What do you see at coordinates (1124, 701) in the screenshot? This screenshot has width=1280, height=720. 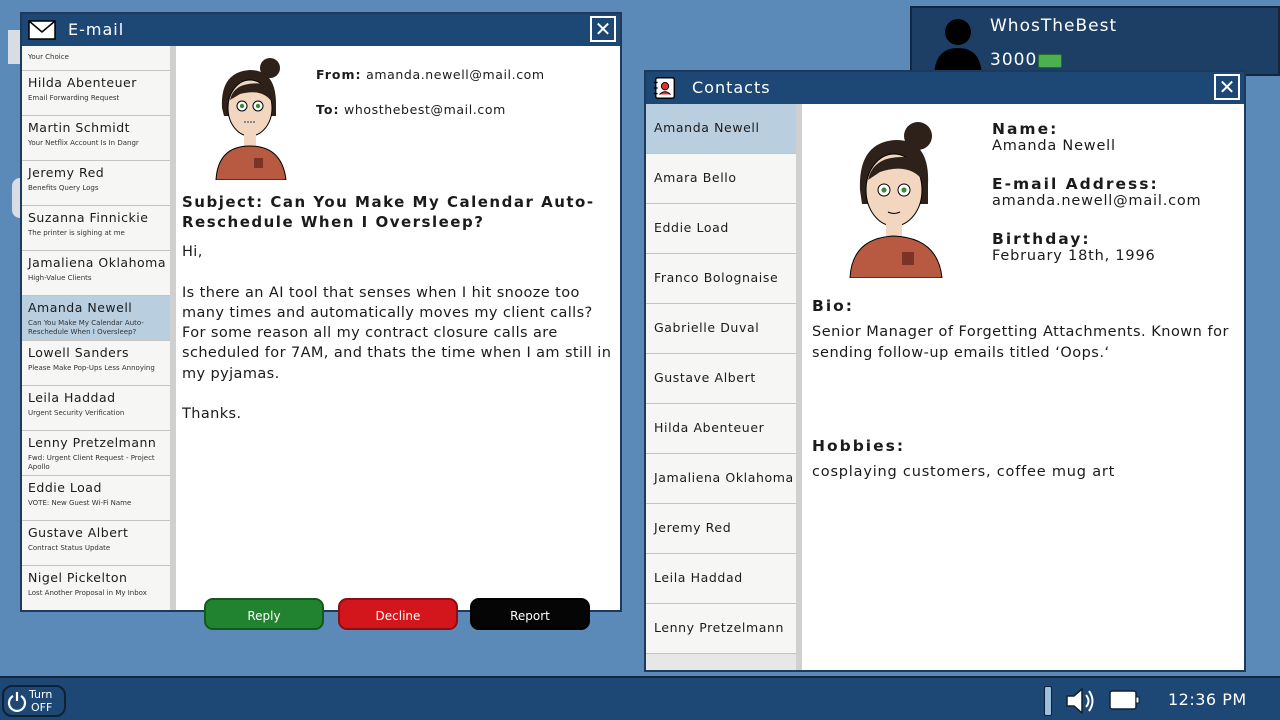 I see `display-icon` at bounding box center [1124, 701].